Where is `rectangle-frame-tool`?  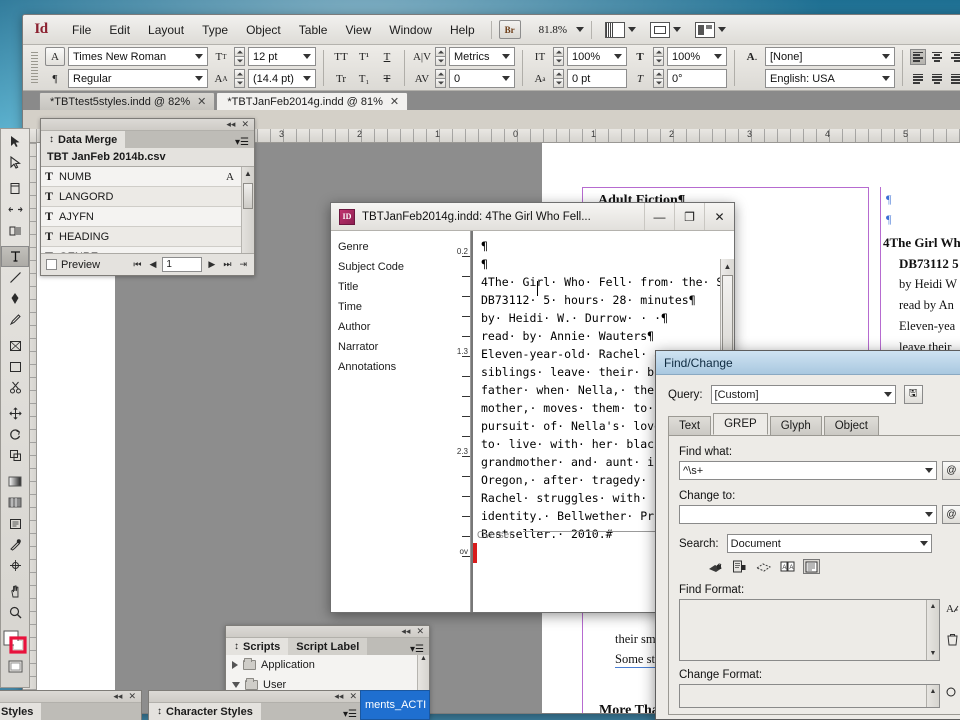 rectangle-frame-tool is located at coordinates (15, 345).